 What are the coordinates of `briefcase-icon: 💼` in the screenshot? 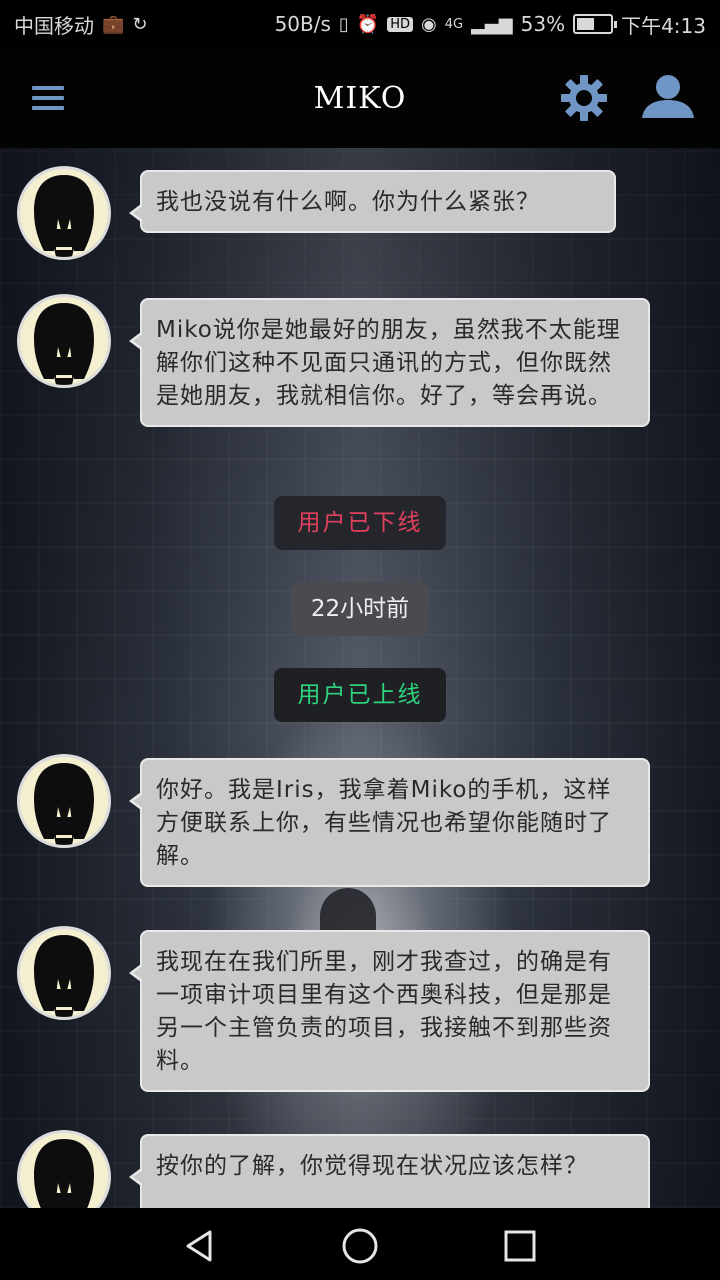 It's located at (113, 24).